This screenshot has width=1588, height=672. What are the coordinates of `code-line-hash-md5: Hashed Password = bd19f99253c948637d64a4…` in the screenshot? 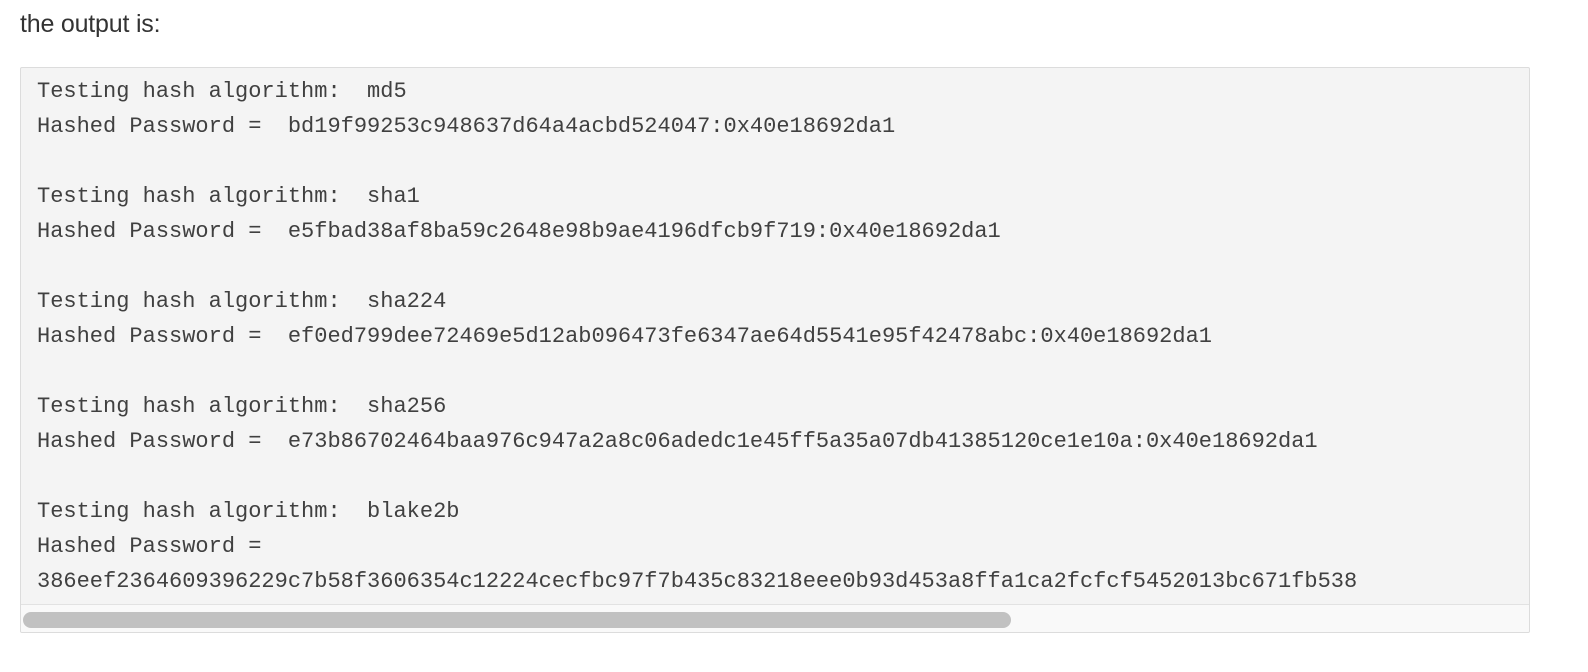 It's located at (466, 126).